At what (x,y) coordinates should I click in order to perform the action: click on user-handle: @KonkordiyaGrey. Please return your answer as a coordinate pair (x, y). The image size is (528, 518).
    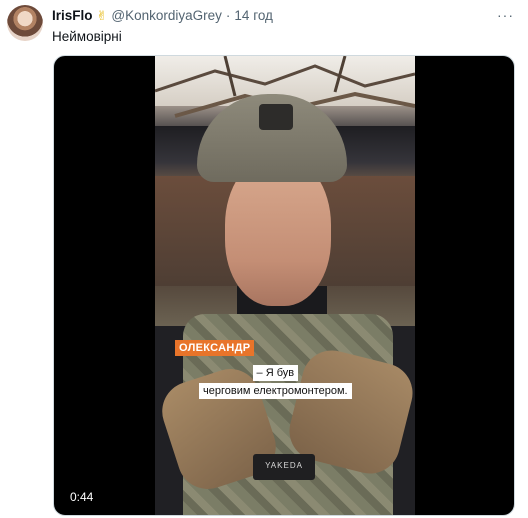
    Looking at the image, I should click on (166, 15).